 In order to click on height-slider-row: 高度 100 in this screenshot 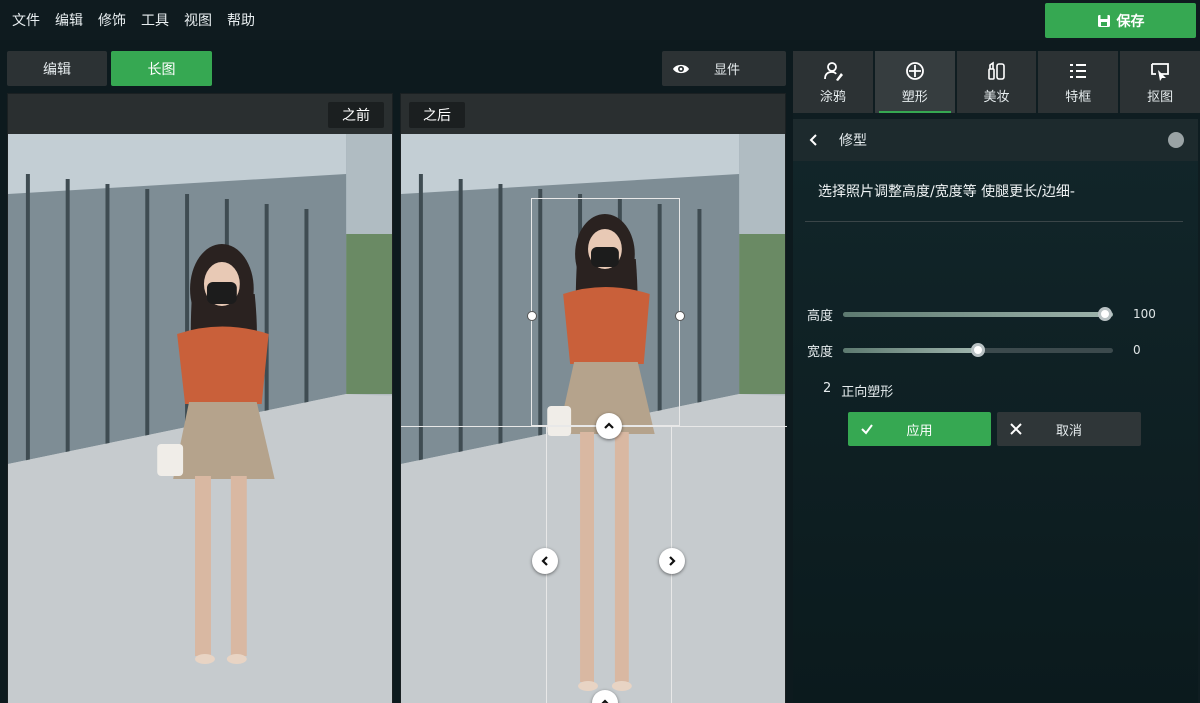, I will do `click(992, 314)`.